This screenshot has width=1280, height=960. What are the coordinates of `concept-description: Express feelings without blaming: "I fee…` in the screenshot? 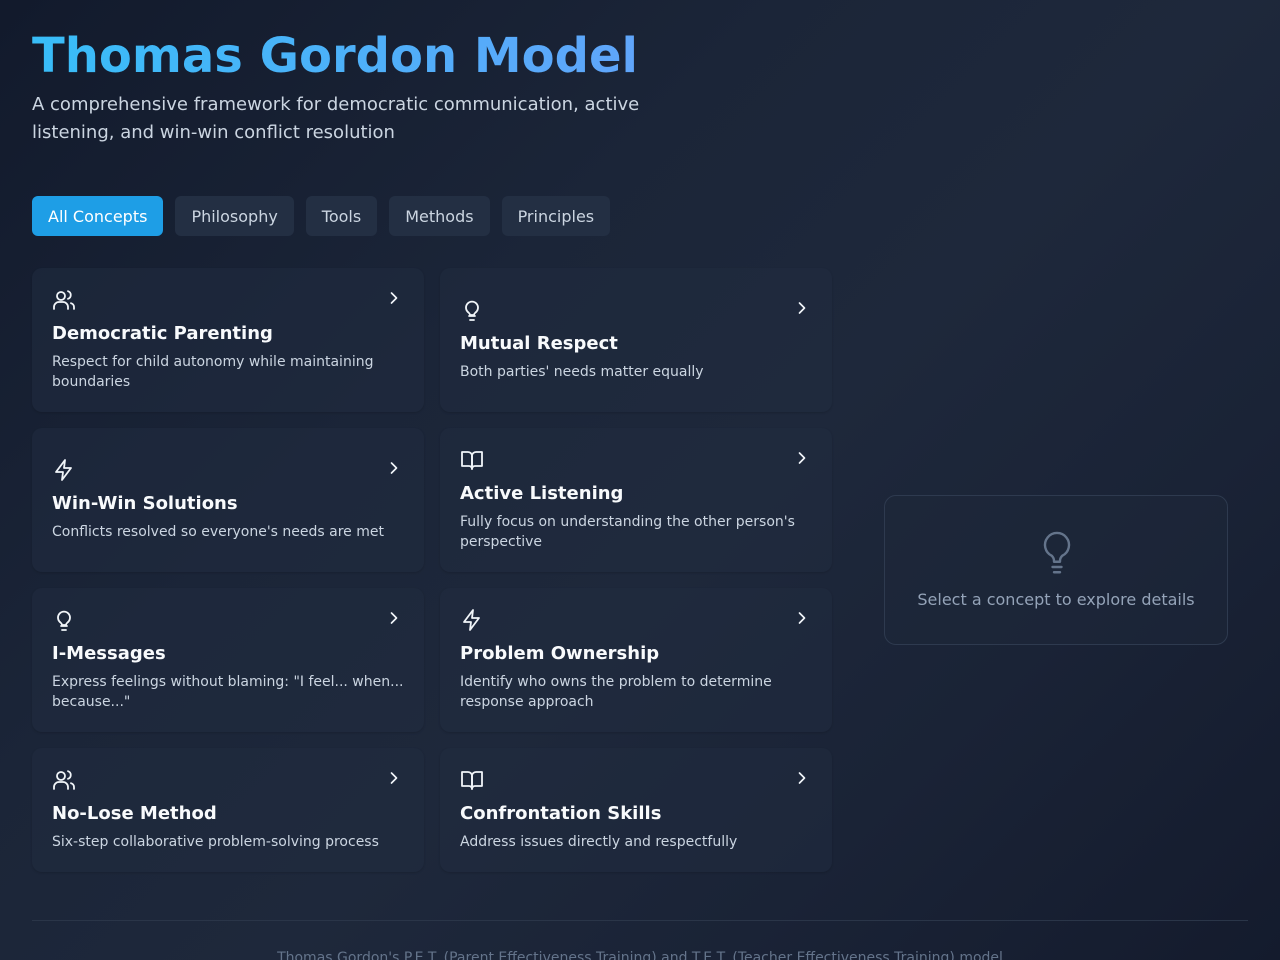 It's located at (228, 692).